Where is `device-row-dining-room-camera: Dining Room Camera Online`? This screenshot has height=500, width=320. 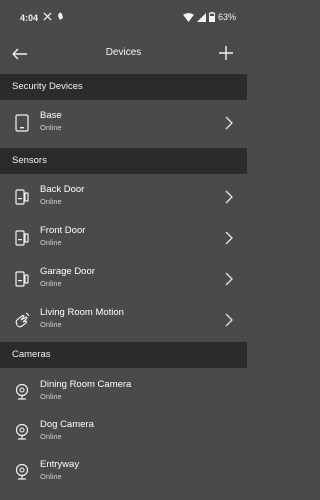
device-row-dining-room-camera: Dining Room Camera Online is located at coordinates (123, 392).